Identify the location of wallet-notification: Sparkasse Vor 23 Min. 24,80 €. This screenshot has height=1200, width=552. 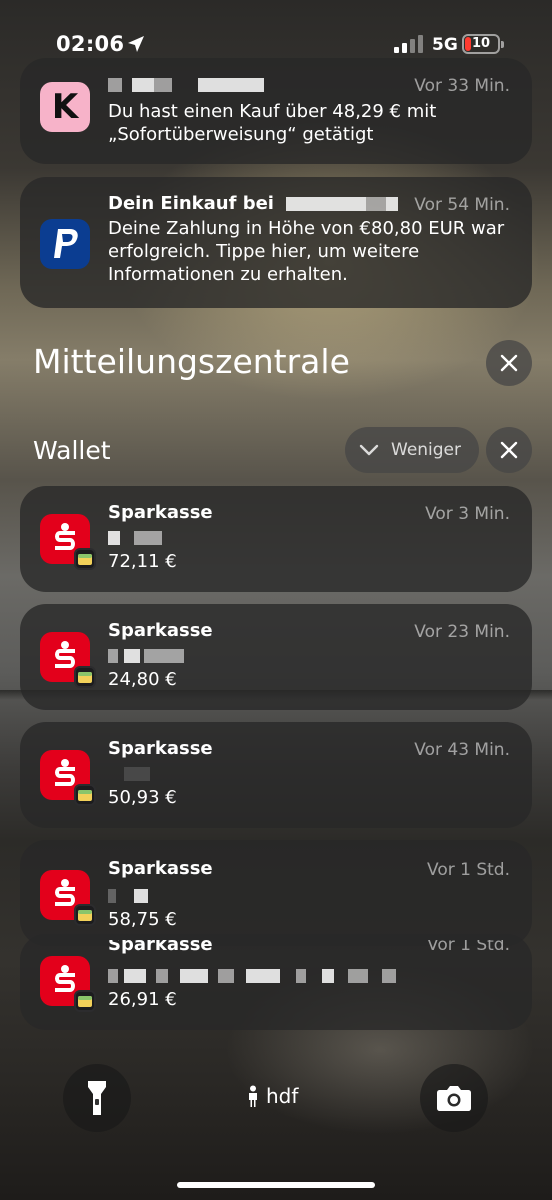
(276, 657).